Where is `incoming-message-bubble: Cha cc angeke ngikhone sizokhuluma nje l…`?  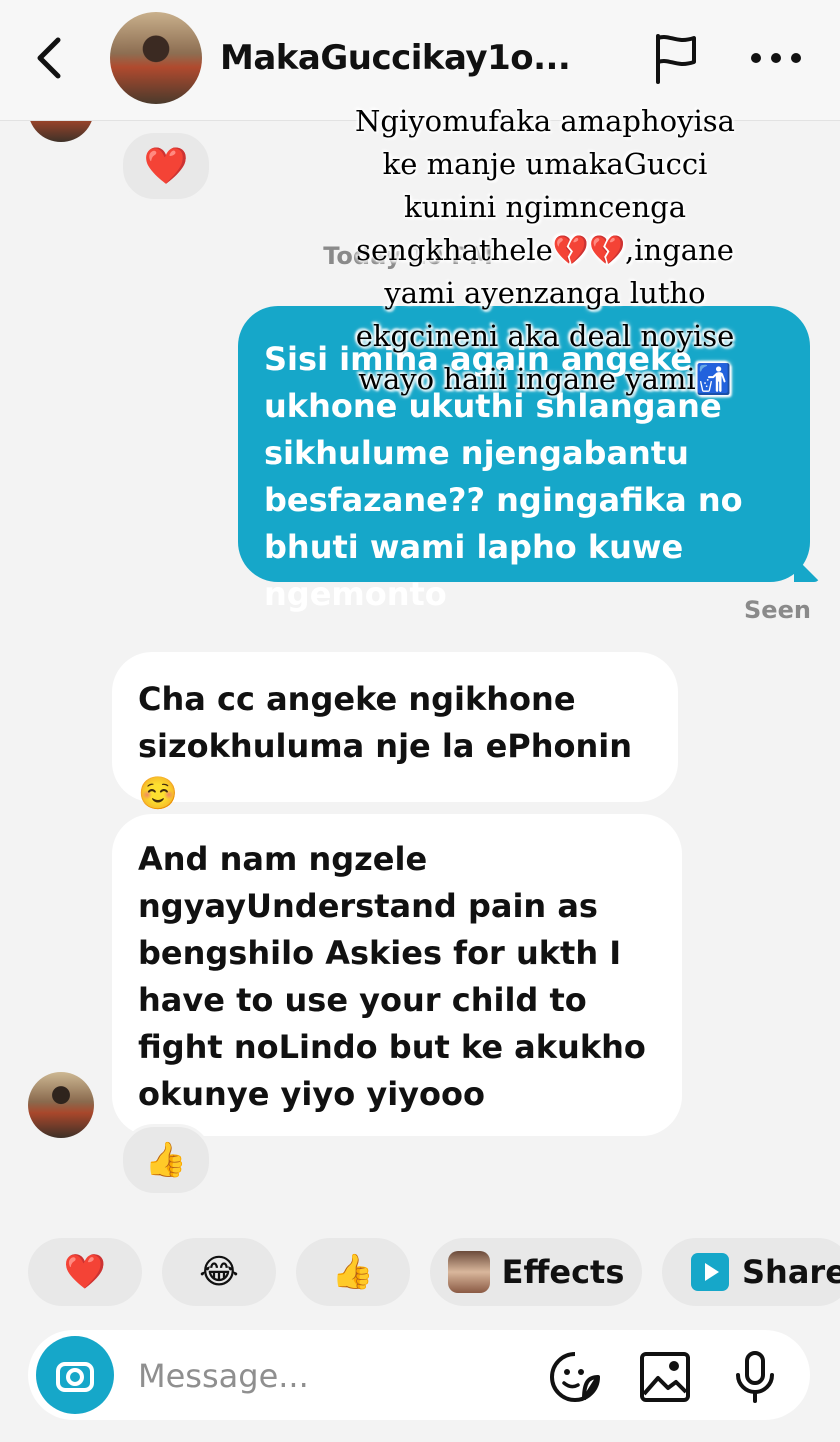 incoming-message-bubble: Cha cc angeke ngikhone sizokhuluma nje l… is located at coordinates (395, 732).